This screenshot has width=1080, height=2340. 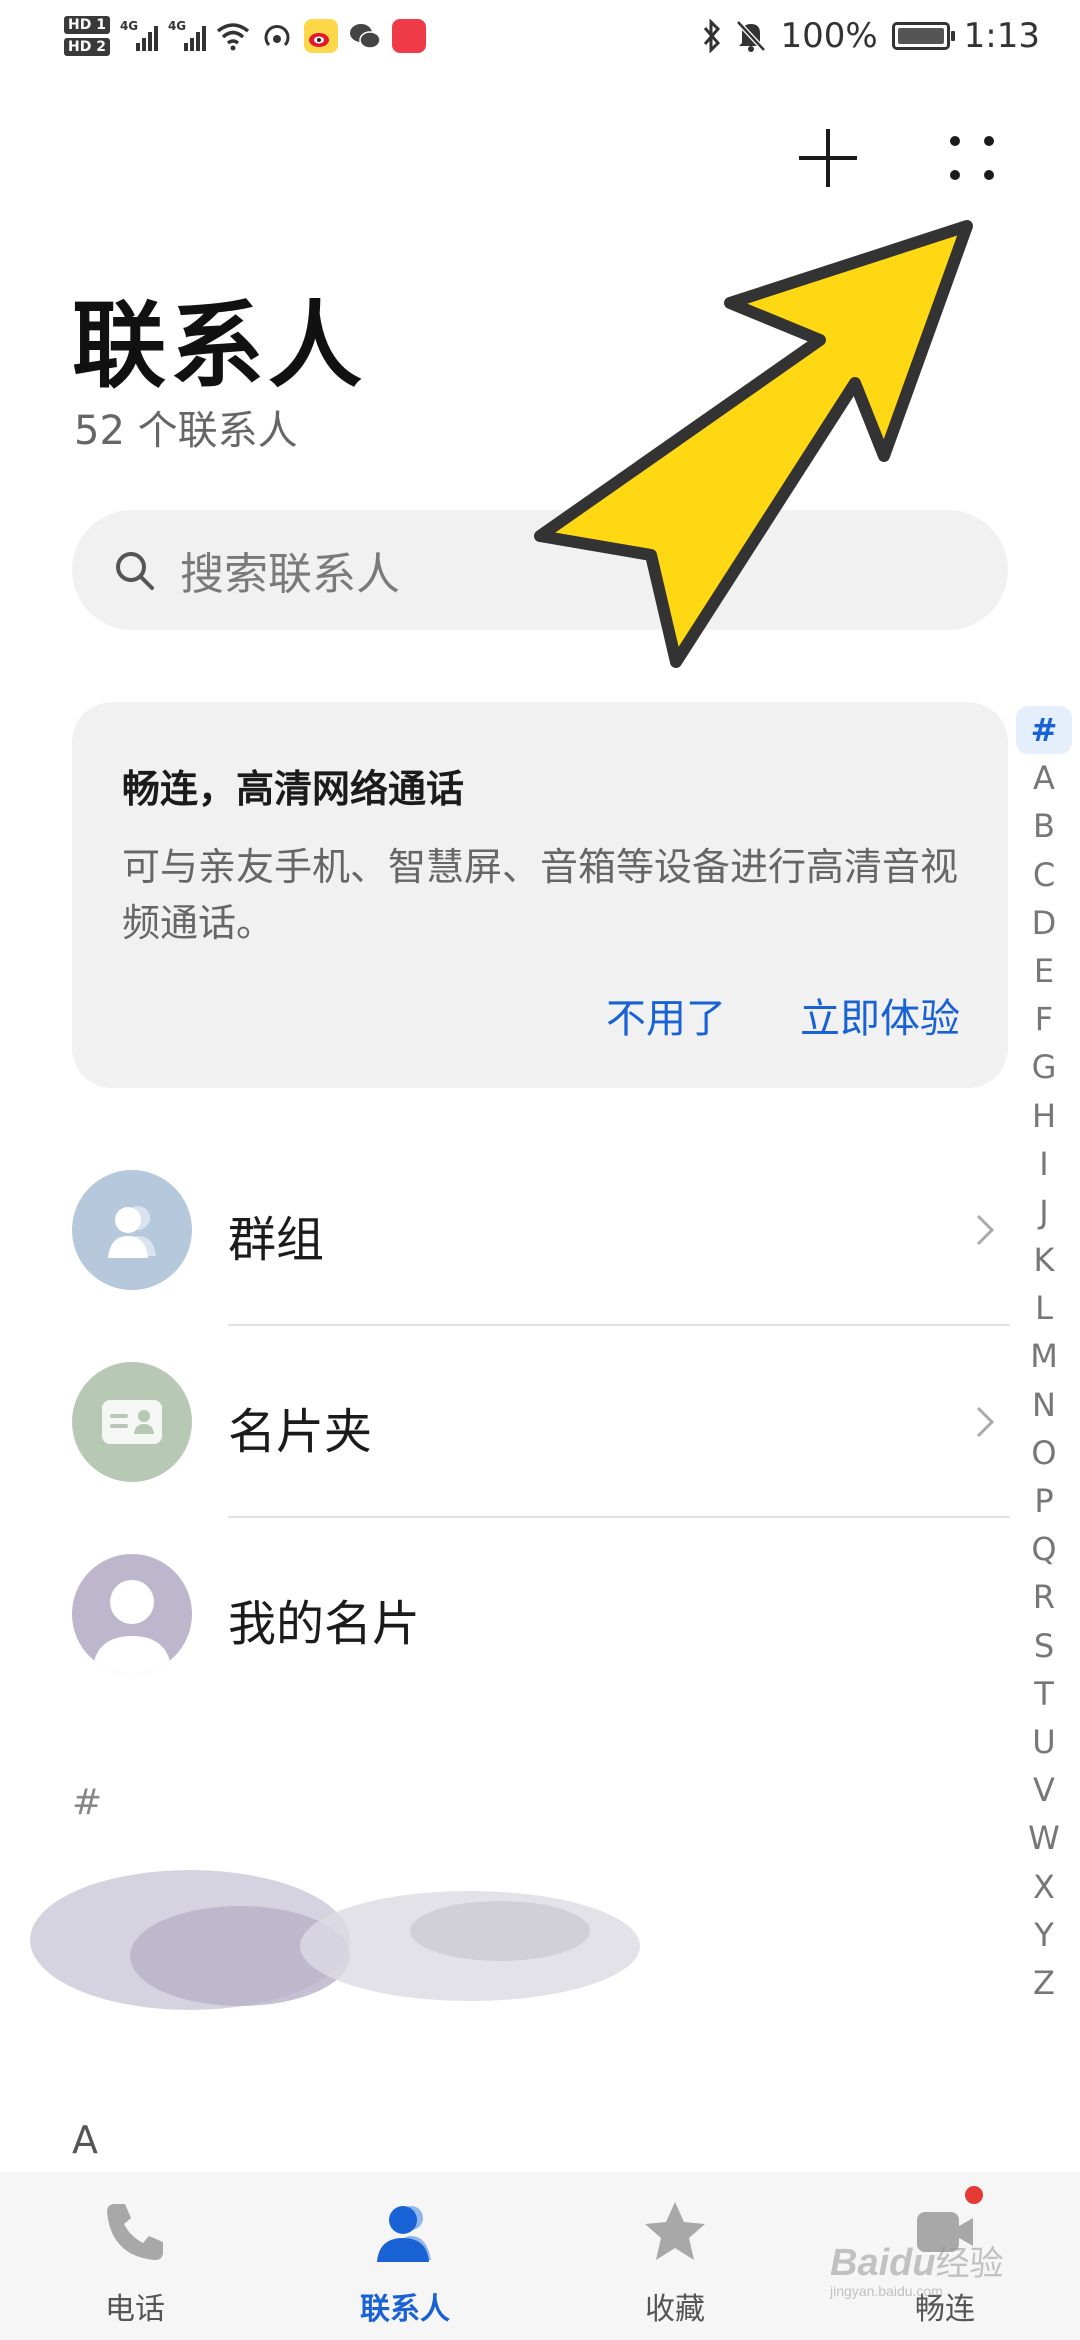 What do you see at coordinates (324, 1624) in the screenshot?
I see `list-item-label: 我的名片` at bounding box center [324, 1624].